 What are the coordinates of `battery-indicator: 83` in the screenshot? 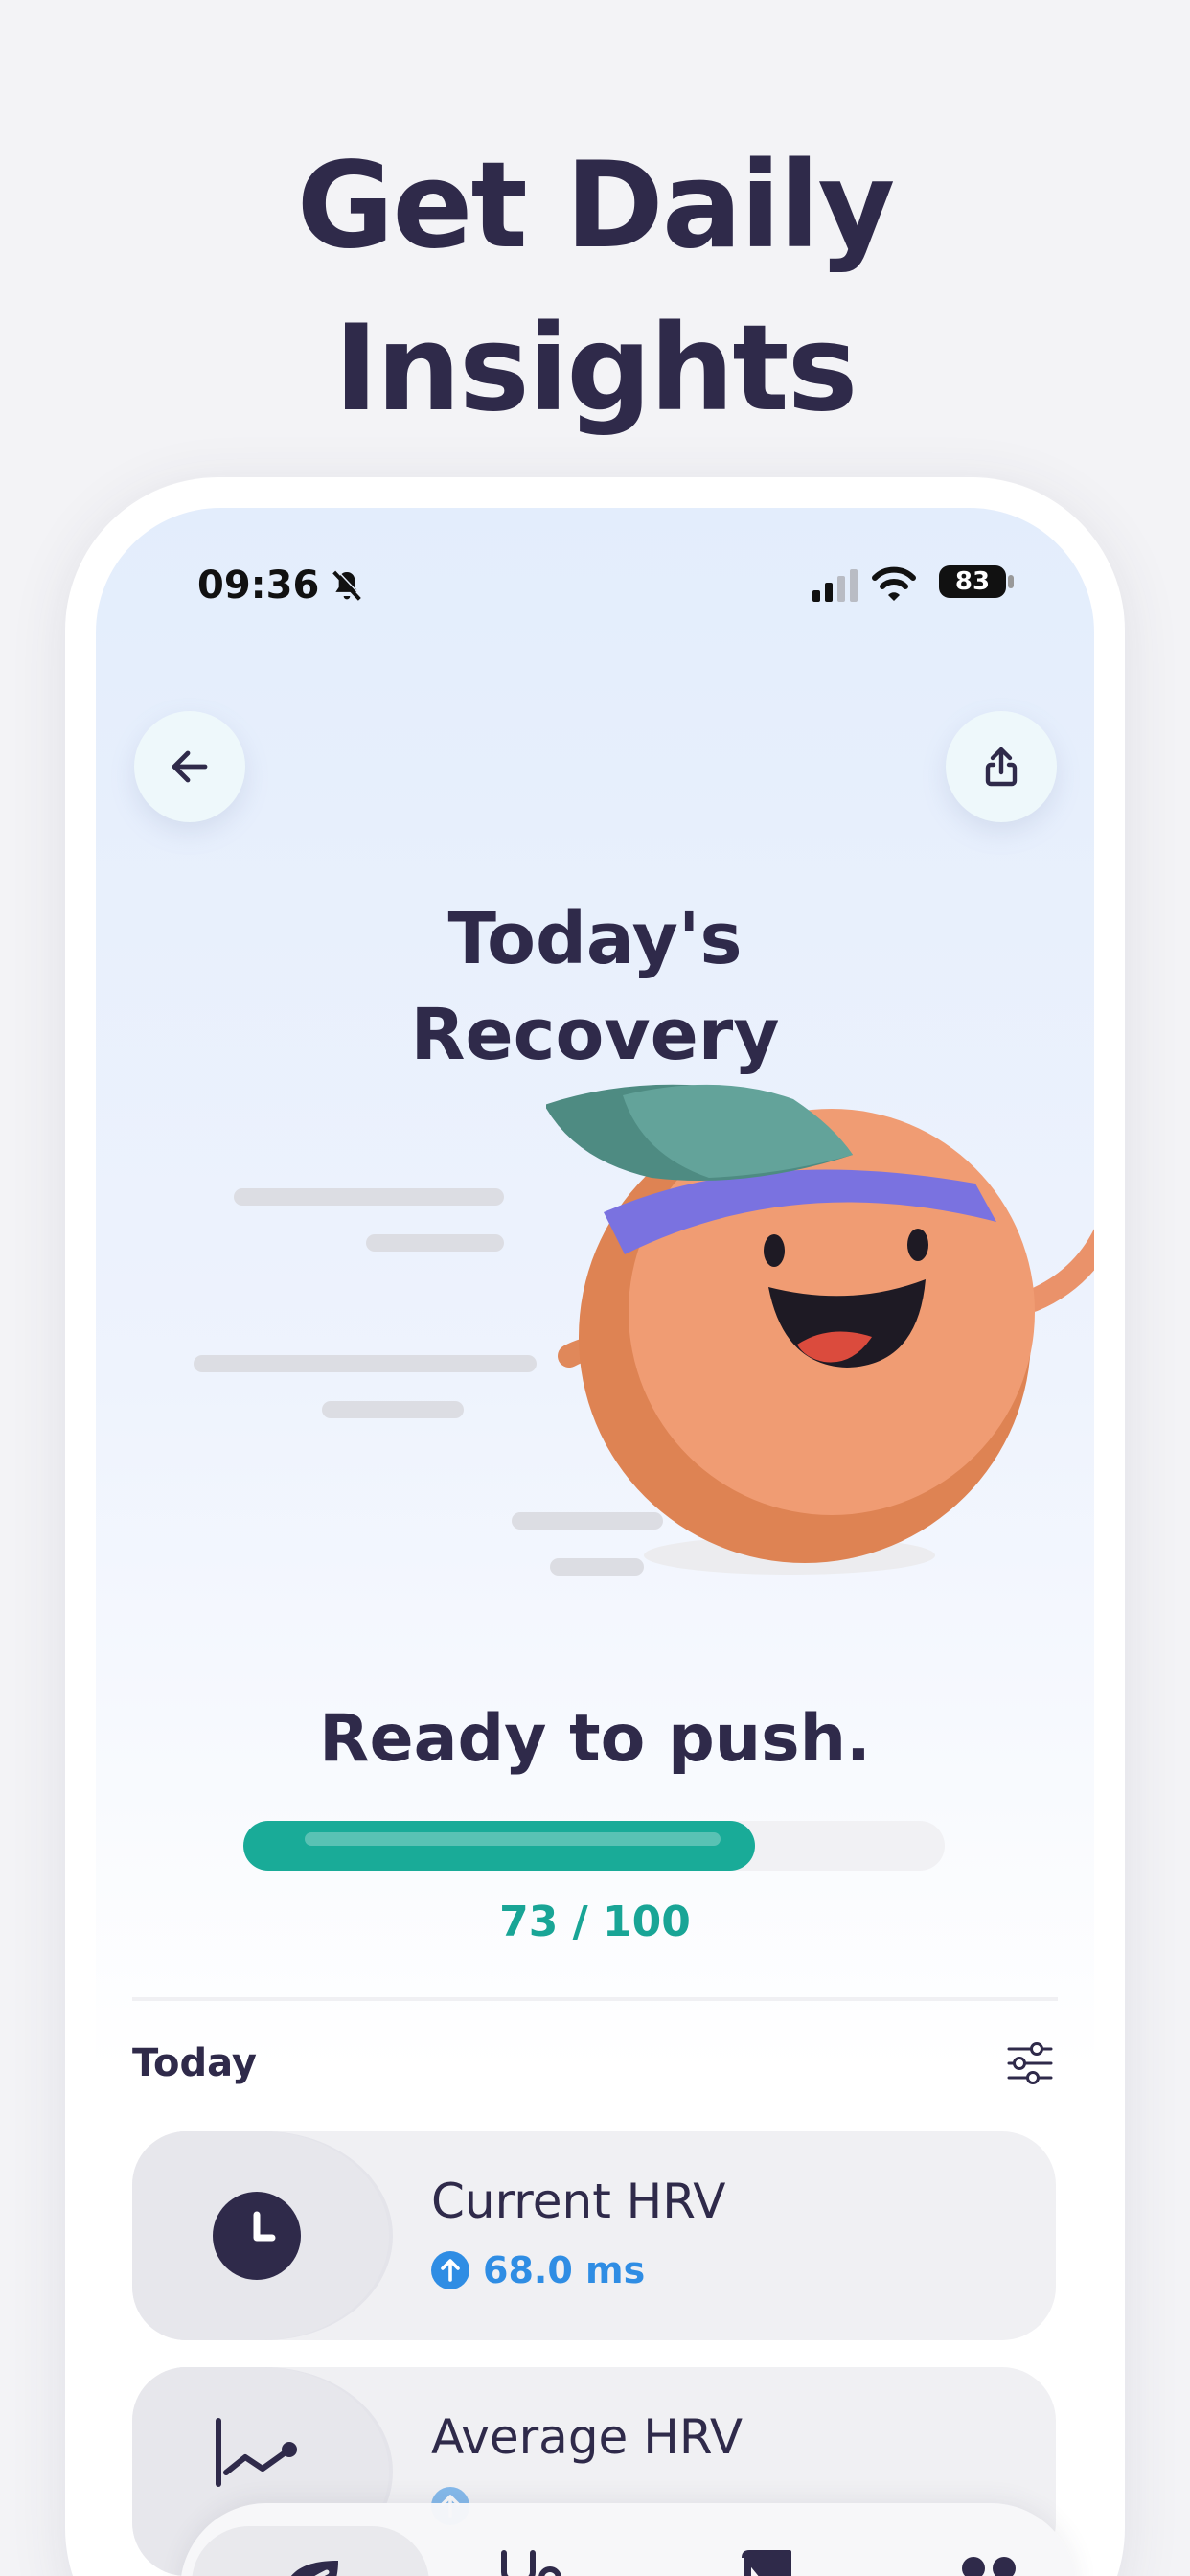 It's located at (978, 582).